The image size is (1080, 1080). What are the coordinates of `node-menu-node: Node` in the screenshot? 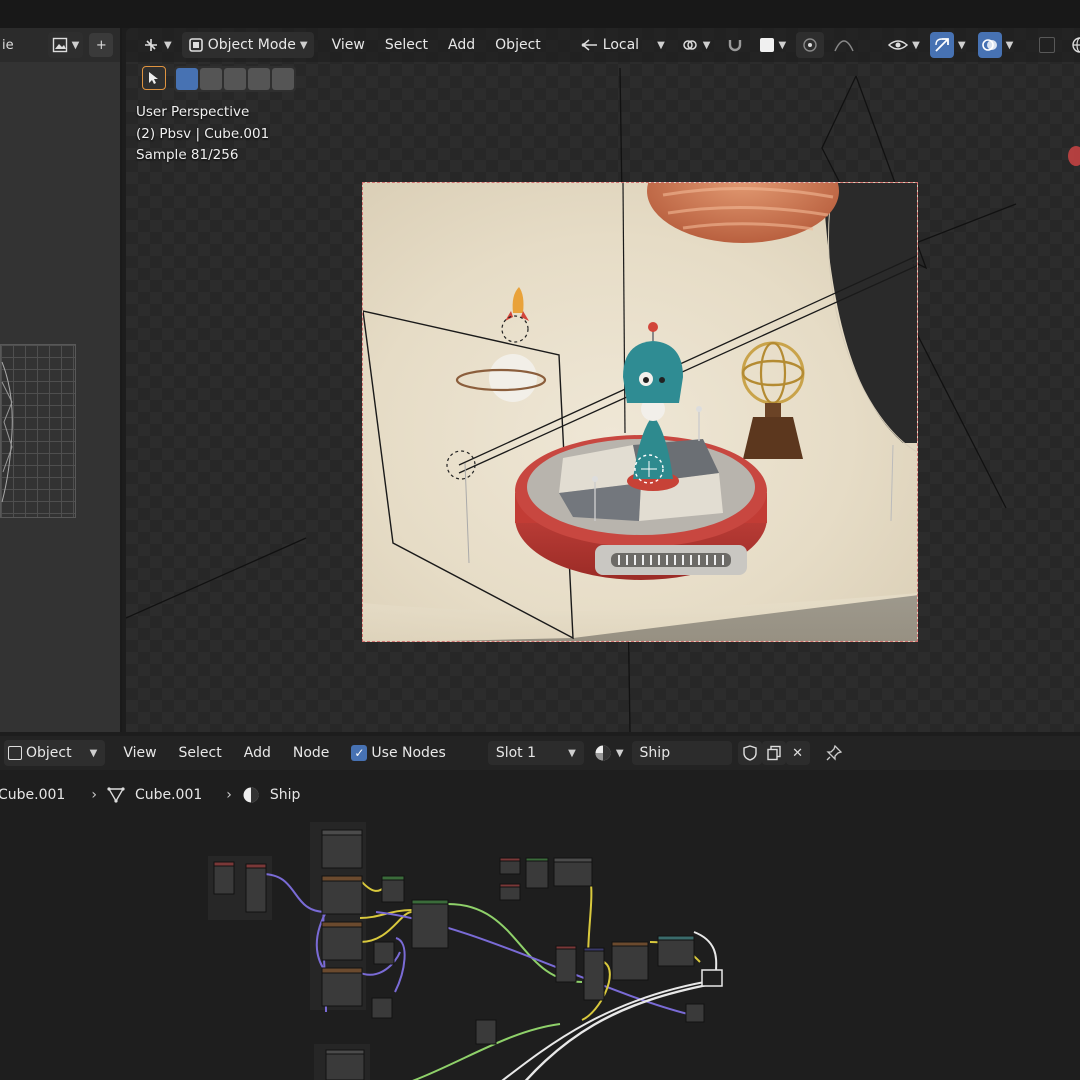 It's located at (311, 753).